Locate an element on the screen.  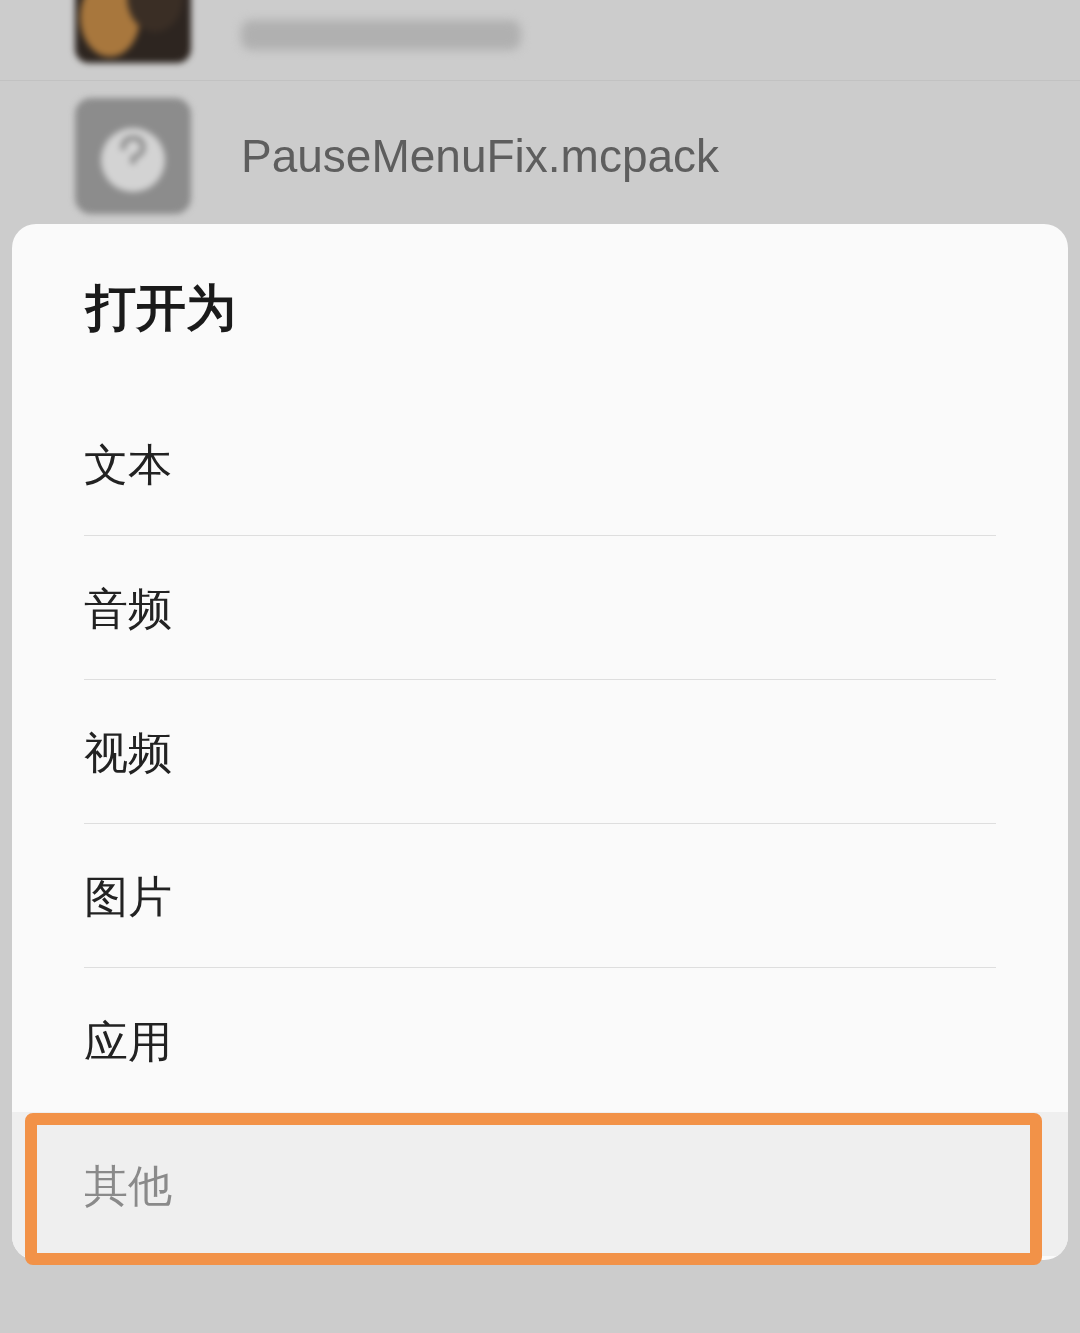
option-item: 音频 is located at coordinates (540, 608).